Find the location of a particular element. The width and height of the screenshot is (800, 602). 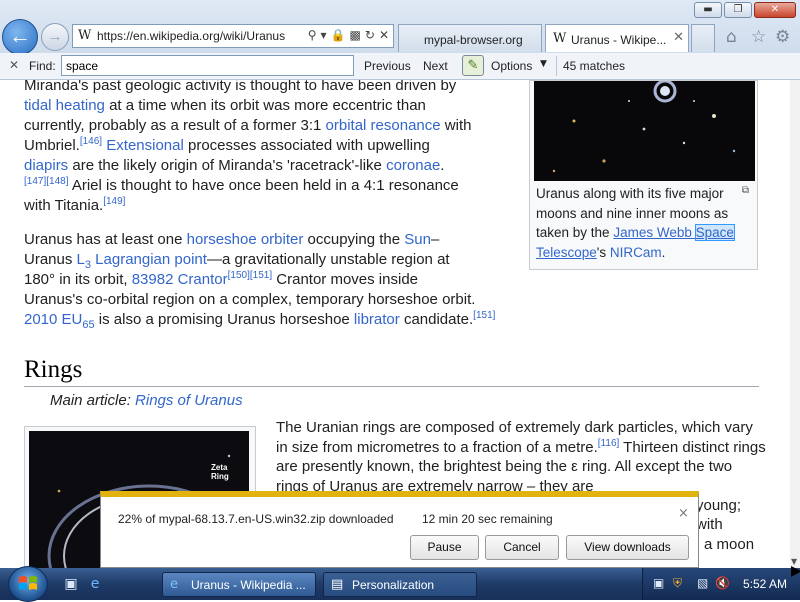

link-orbital-resonance: orbital resonance is located at coordinates (383, 125).